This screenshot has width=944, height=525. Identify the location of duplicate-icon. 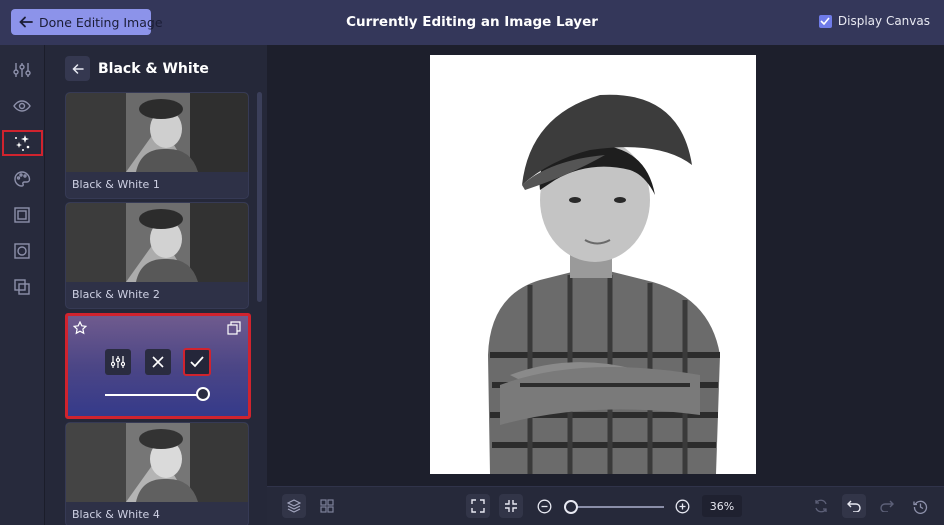
(234, 329).